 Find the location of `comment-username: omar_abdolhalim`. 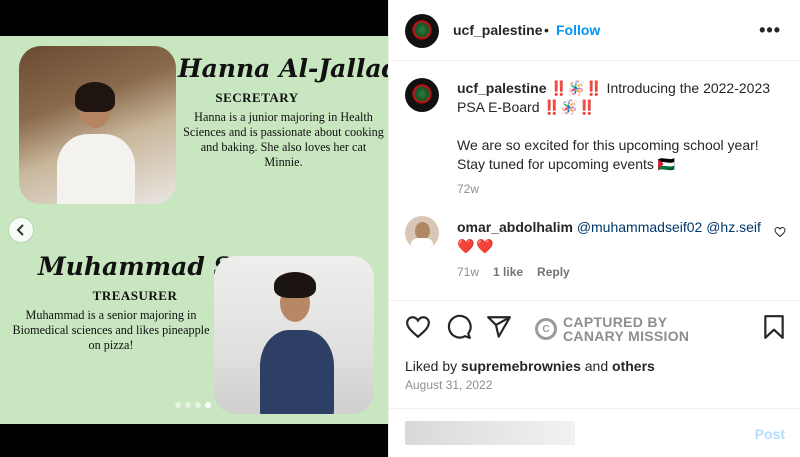

comment-username: omar_abdolhalim is located at coordinates (515, 227).